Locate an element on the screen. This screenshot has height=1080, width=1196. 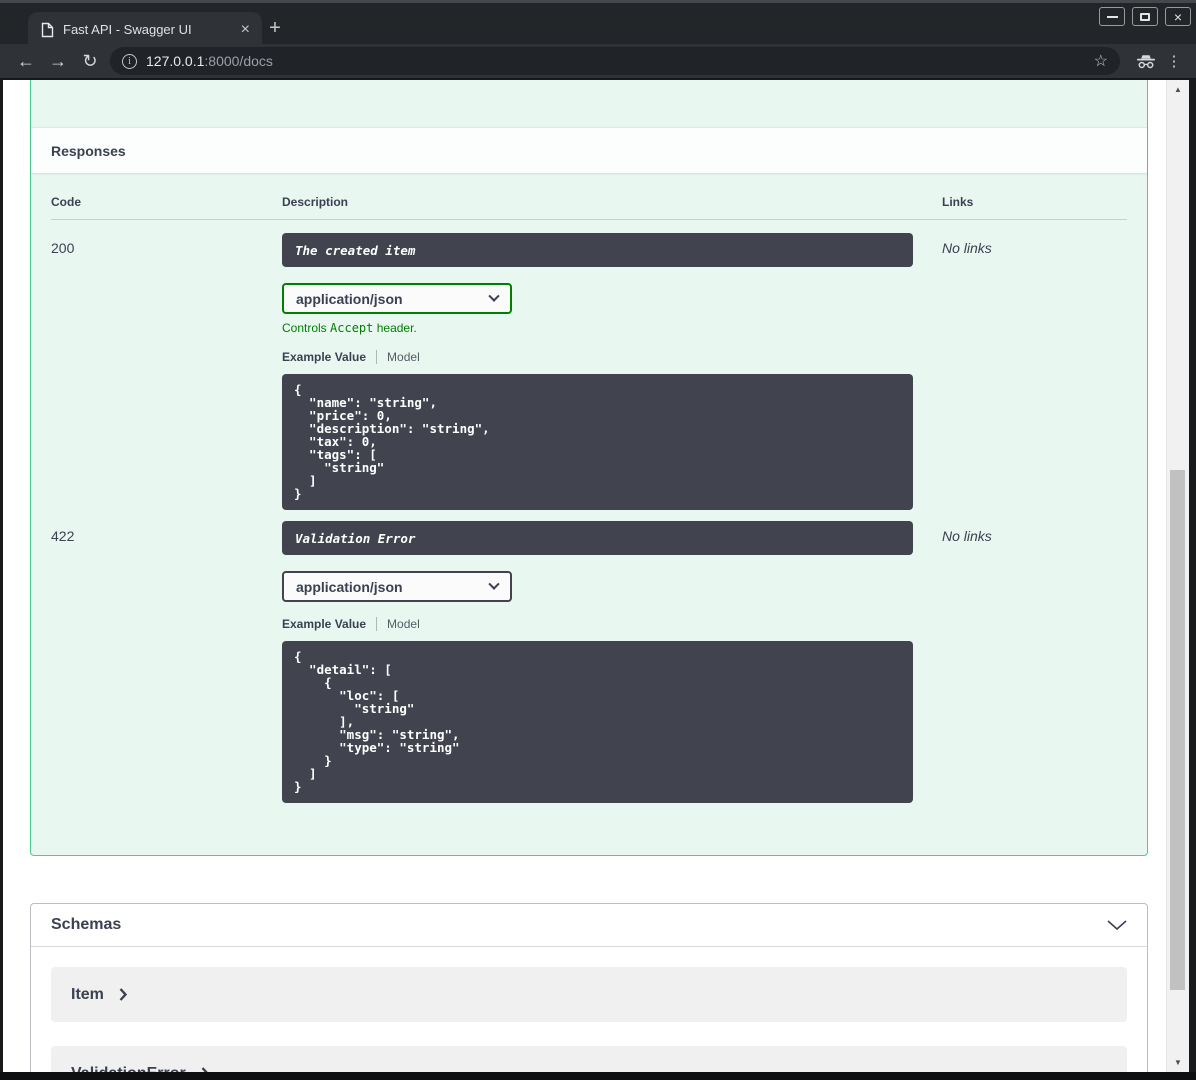
scroll-down-icon: ▼ is located at coordinates (1178, 1062).